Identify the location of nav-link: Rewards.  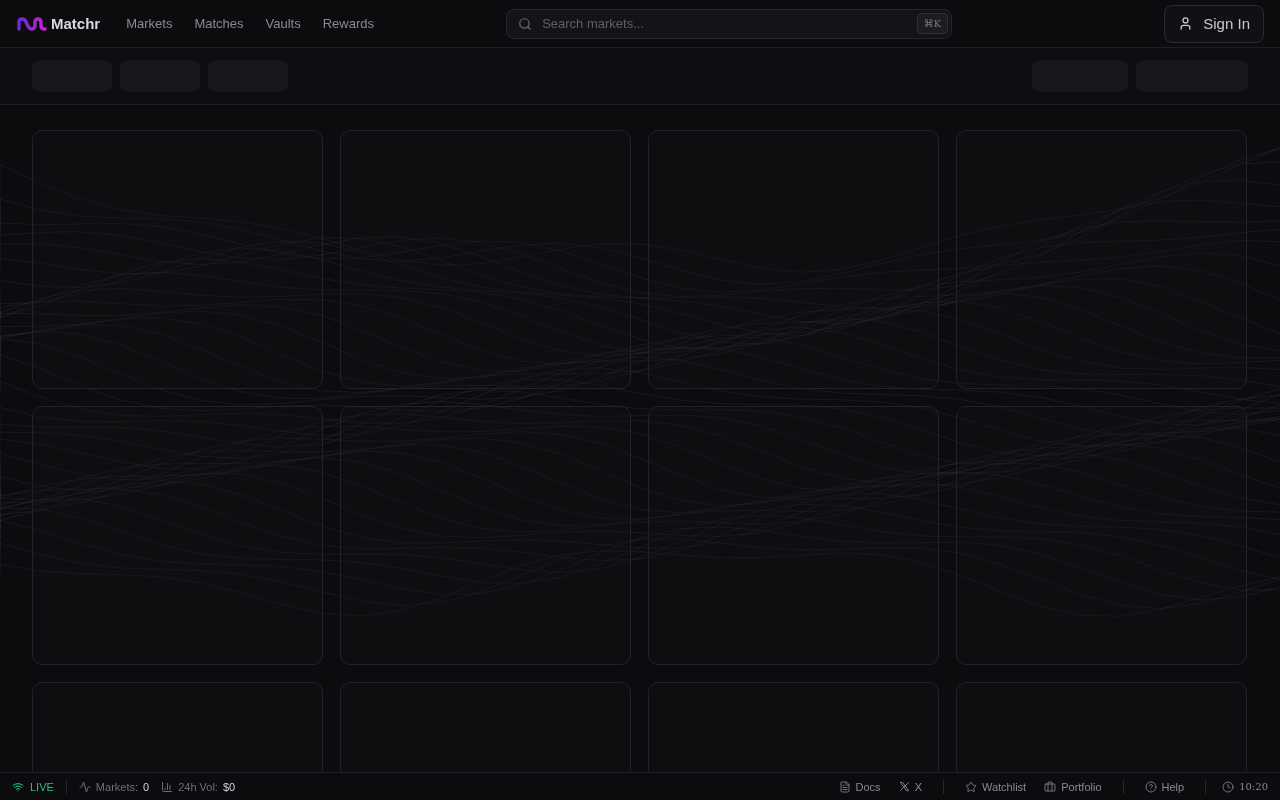
(348, 23).